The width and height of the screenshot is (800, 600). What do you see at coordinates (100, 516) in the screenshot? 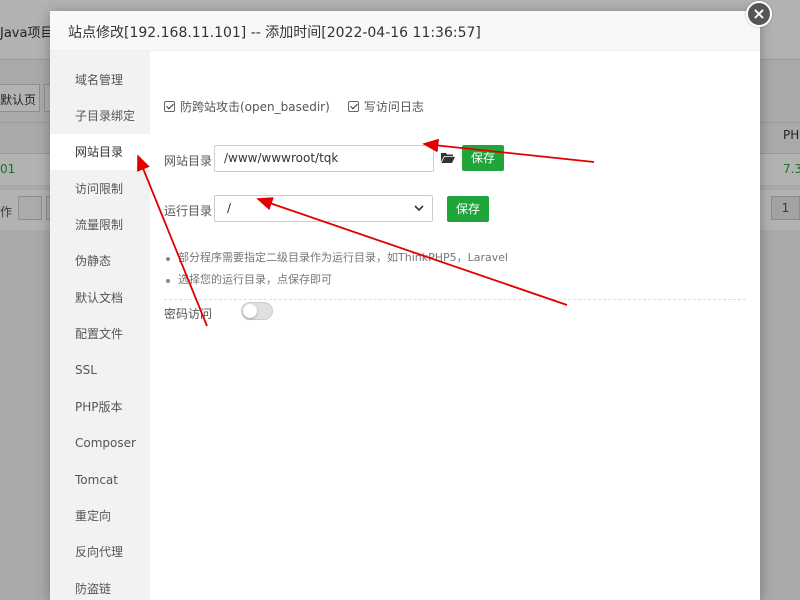
I see `sidebar-item-redirect: 重定向` at bounding box center [100, 516].